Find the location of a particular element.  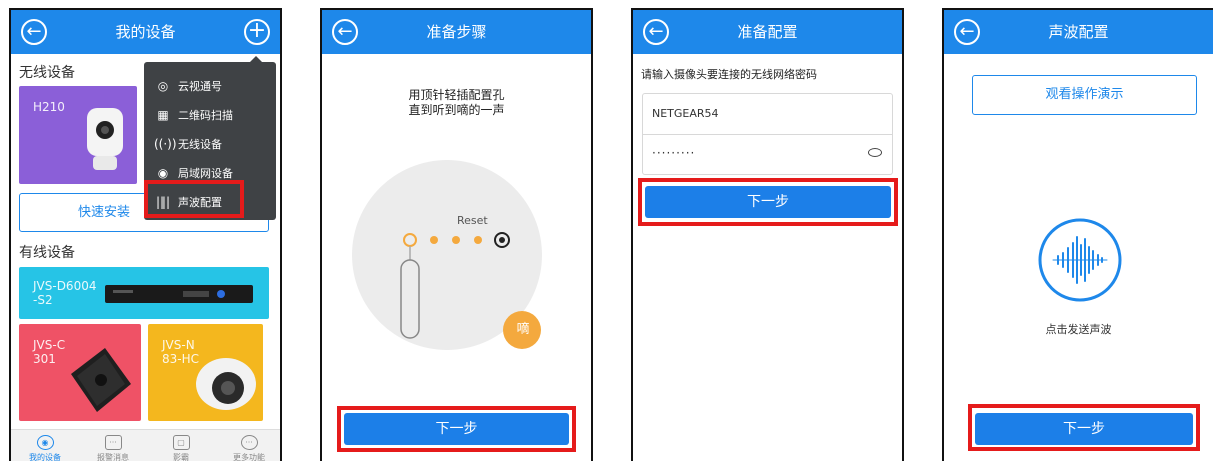

camera-tab-icon: ◉ is located at coordinates (45, 442).